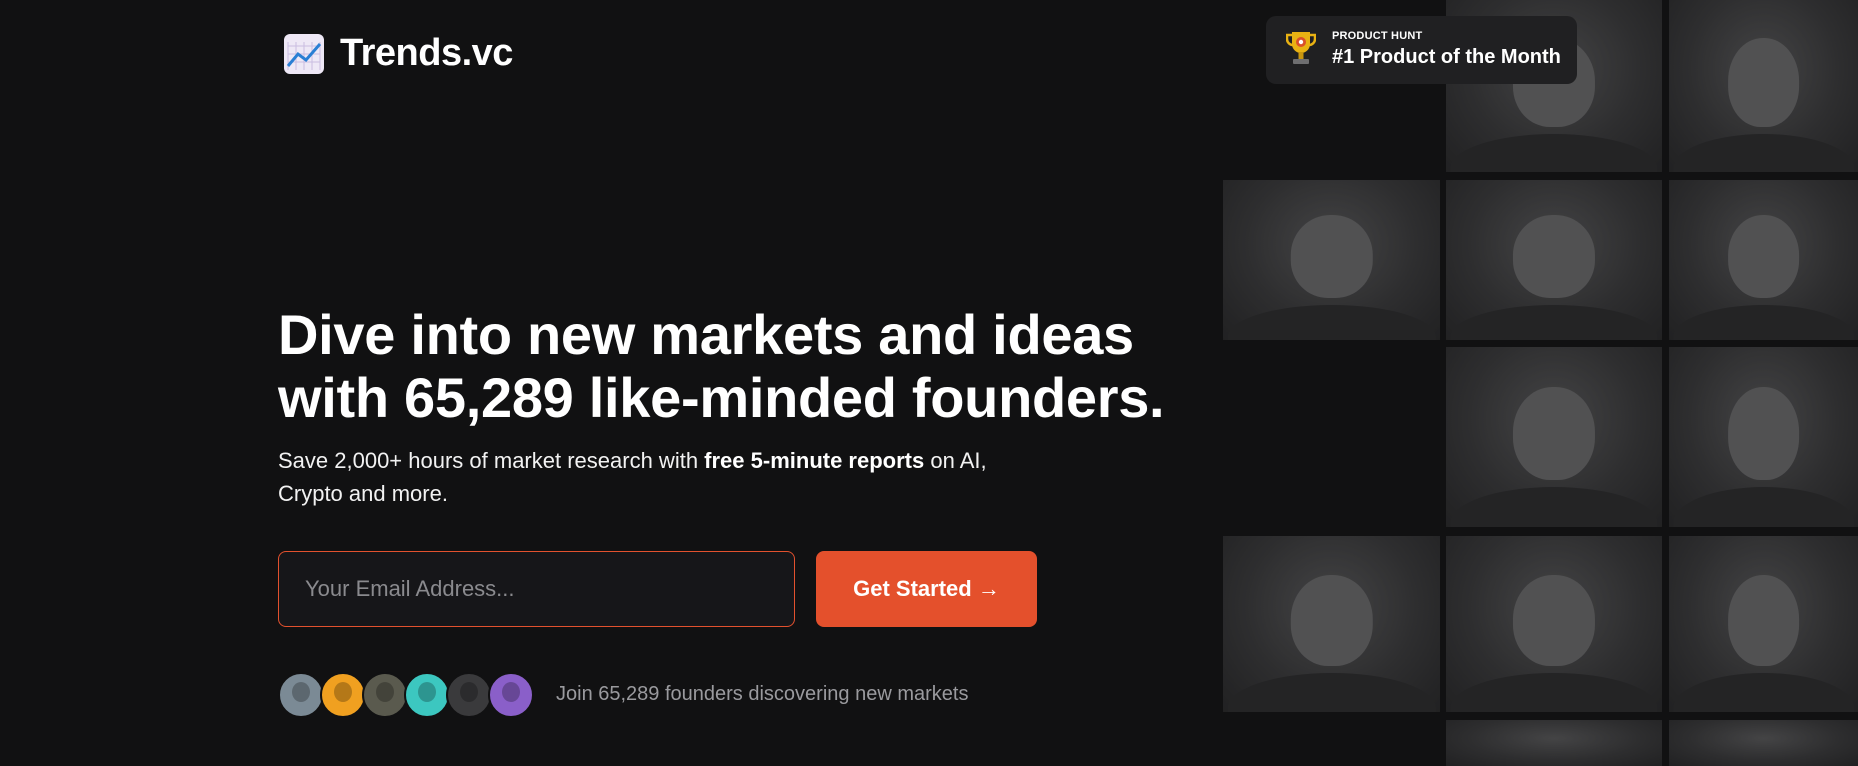 This screenshot has width=1858, height=766. I want to click on brand-logo: Trends.vc, so click(398, 53).